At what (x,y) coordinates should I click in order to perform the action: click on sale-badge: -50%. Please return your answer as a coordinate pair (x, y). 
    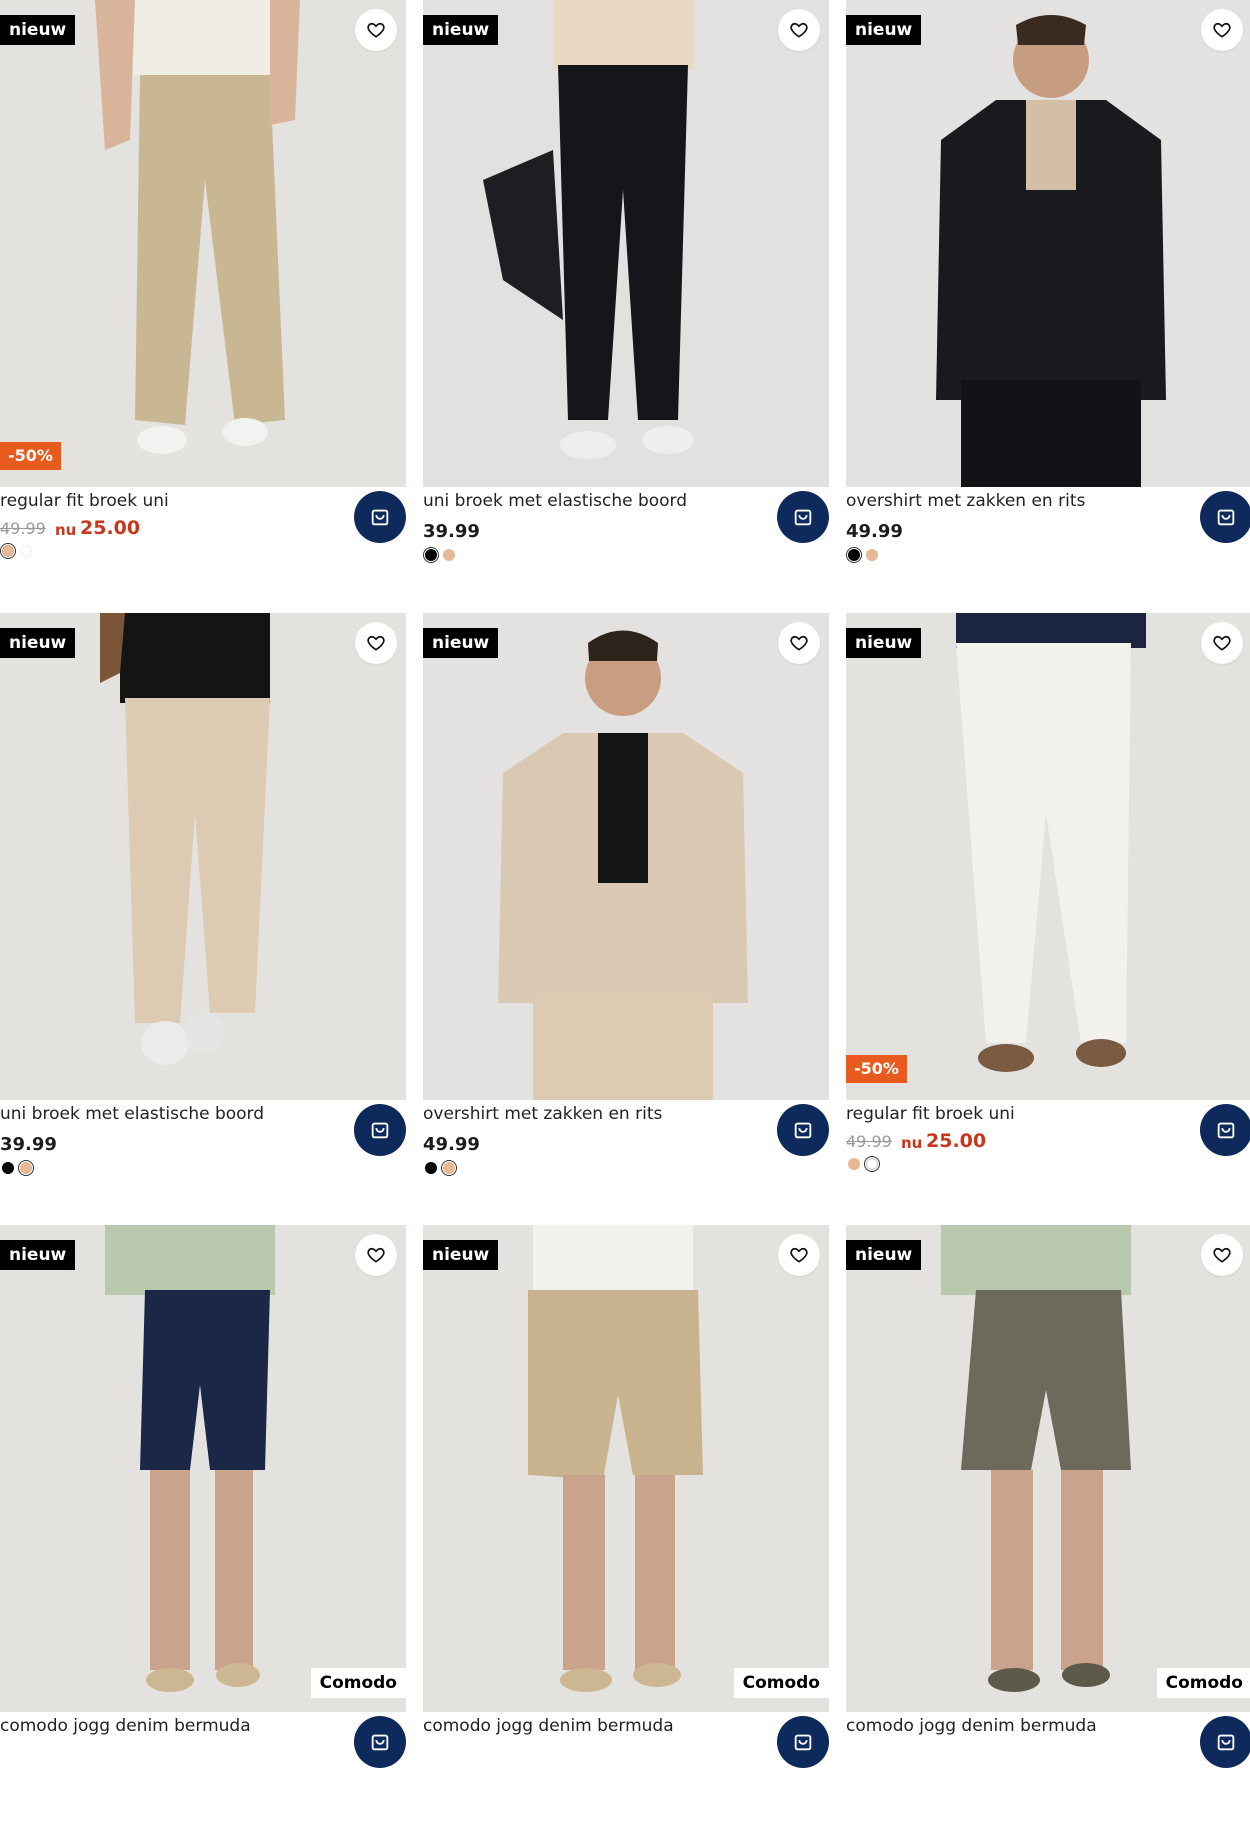
    Looking at the image, I should click on (876, 1069).